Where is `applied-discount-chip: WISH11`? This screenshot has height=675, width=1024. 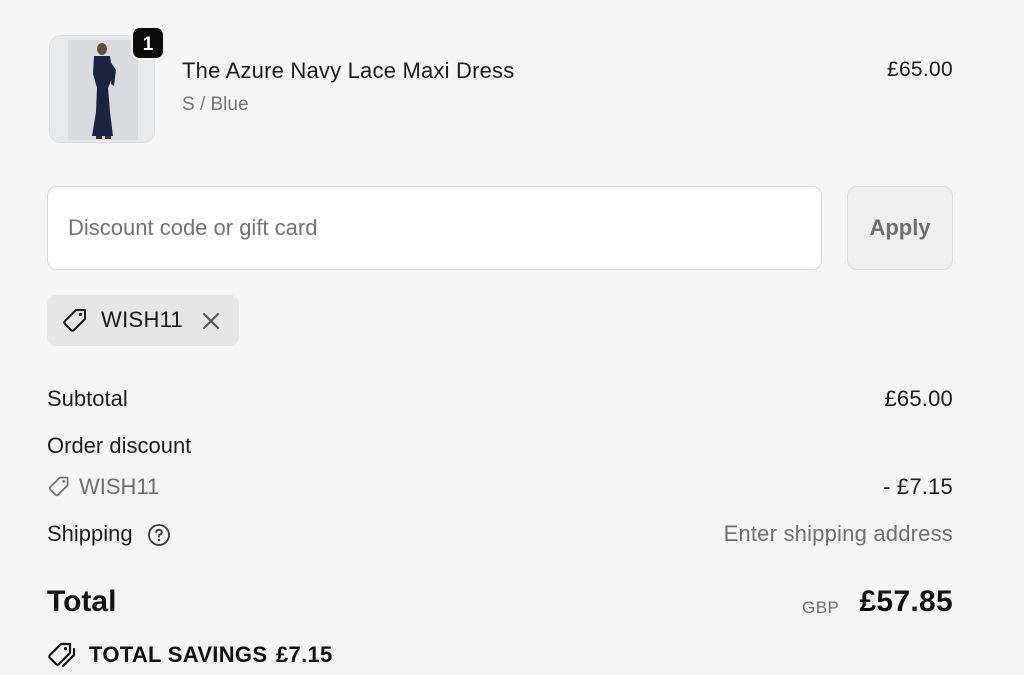
applied-discount-chip: WISH11 is located at coordinates (143, 320).